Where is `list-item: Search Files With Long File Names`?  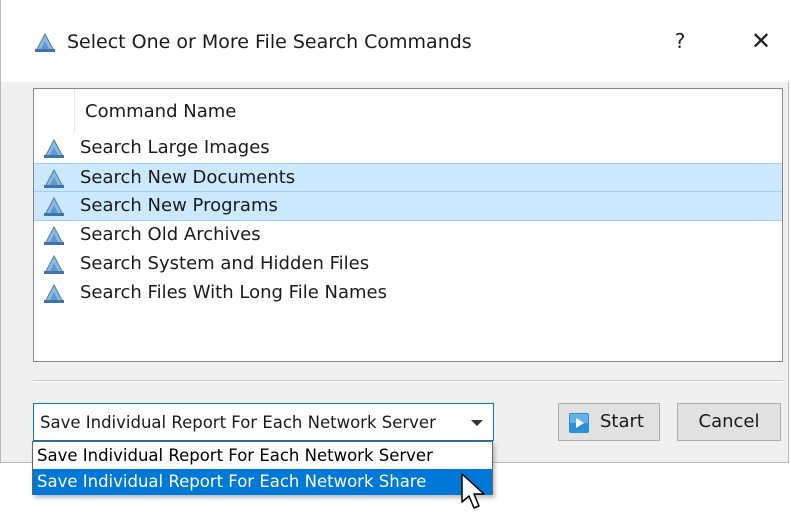
list-item: Search Files With Long File Names is located at coordinates (408, 293).